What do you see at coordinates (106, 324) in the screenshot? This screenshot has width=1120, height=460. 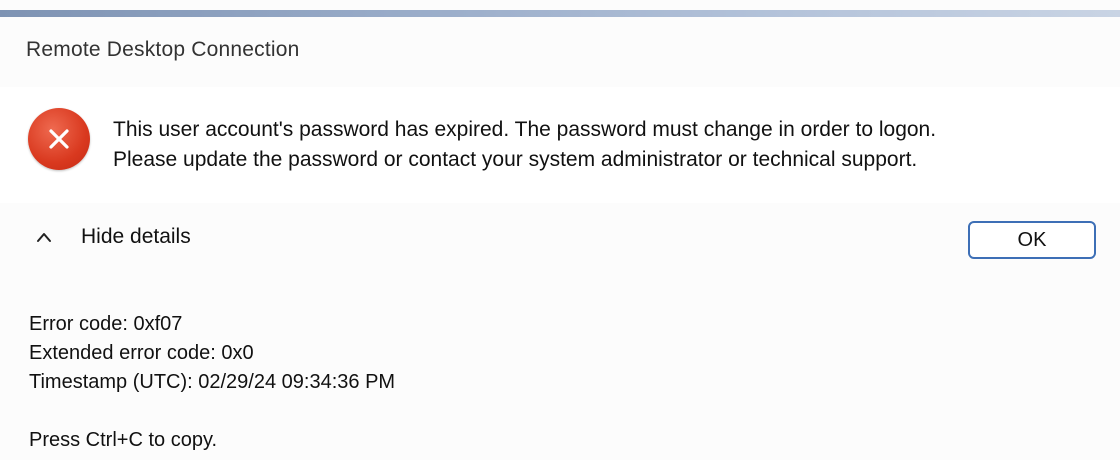 I see `error-code: Error code: 0xf07` at bounding box center [106, 324].